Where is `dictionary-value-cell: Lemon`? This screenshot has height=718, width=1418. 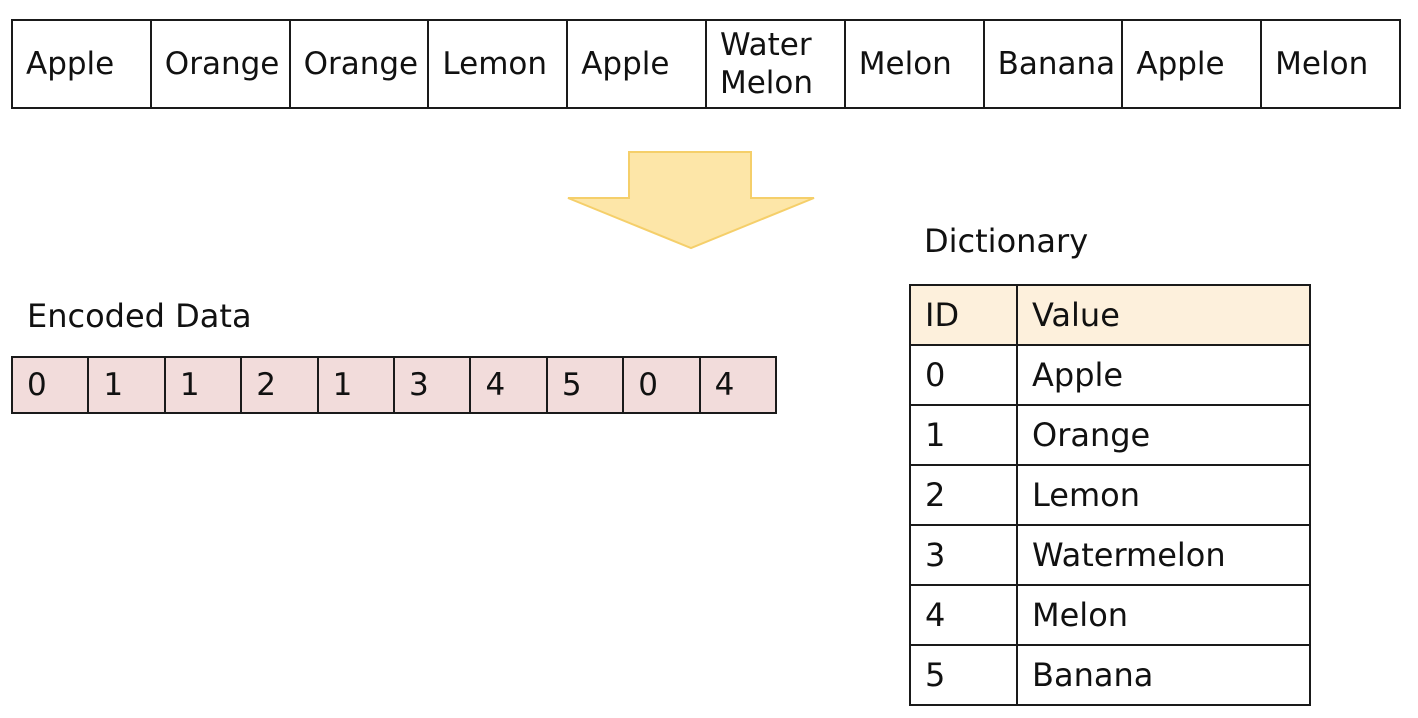 dictionary-value-cell: Lemon is located at coordinates (1163, 495).